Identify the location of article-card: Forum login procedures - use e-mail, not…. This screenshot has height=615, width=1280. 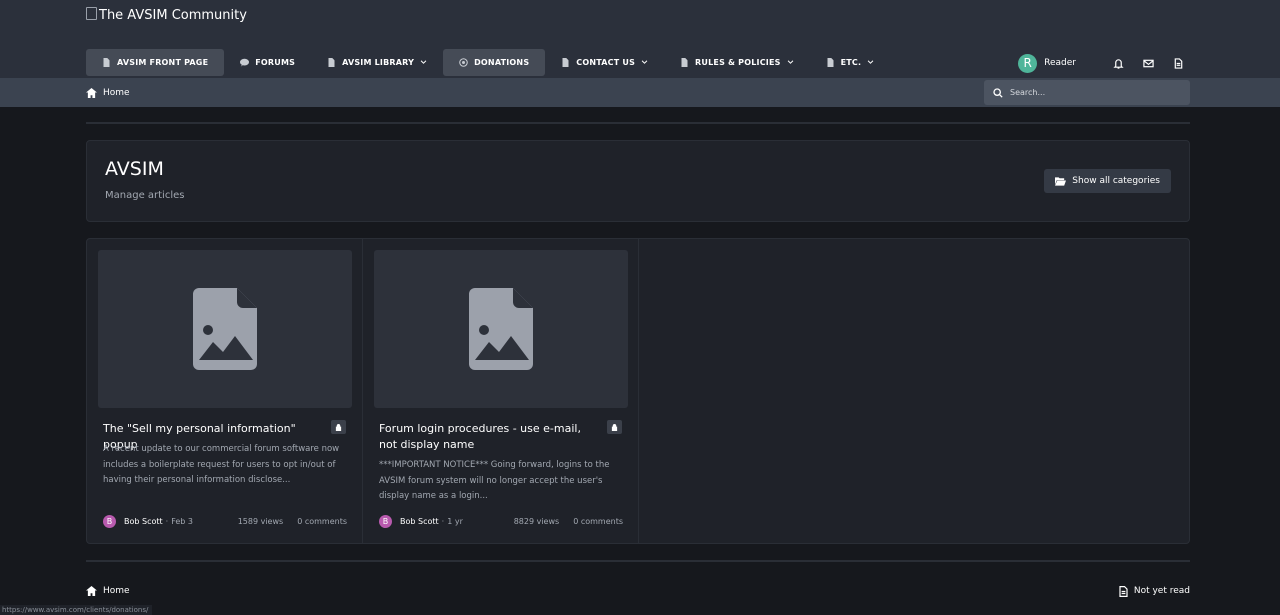
(501, 391).